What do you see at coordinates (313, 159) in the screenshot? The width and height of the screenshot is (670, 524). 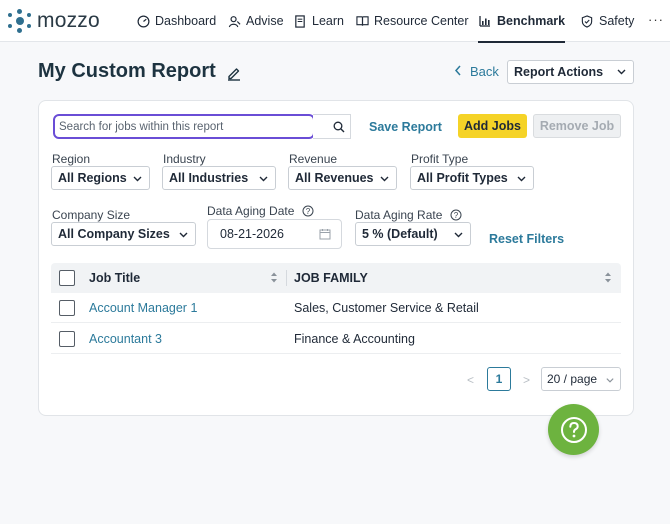 I see `revenue-label: Revenue` at bounding box center [313, 159].